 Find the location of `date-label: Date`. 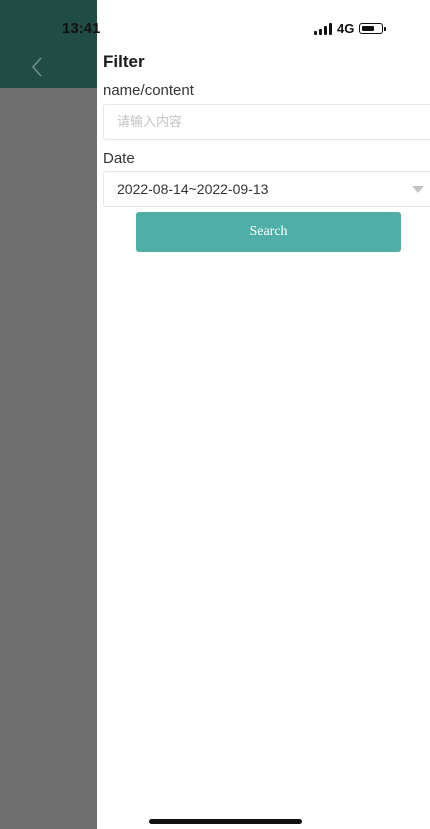

date-label: Date is located at coordinates (119, 158).